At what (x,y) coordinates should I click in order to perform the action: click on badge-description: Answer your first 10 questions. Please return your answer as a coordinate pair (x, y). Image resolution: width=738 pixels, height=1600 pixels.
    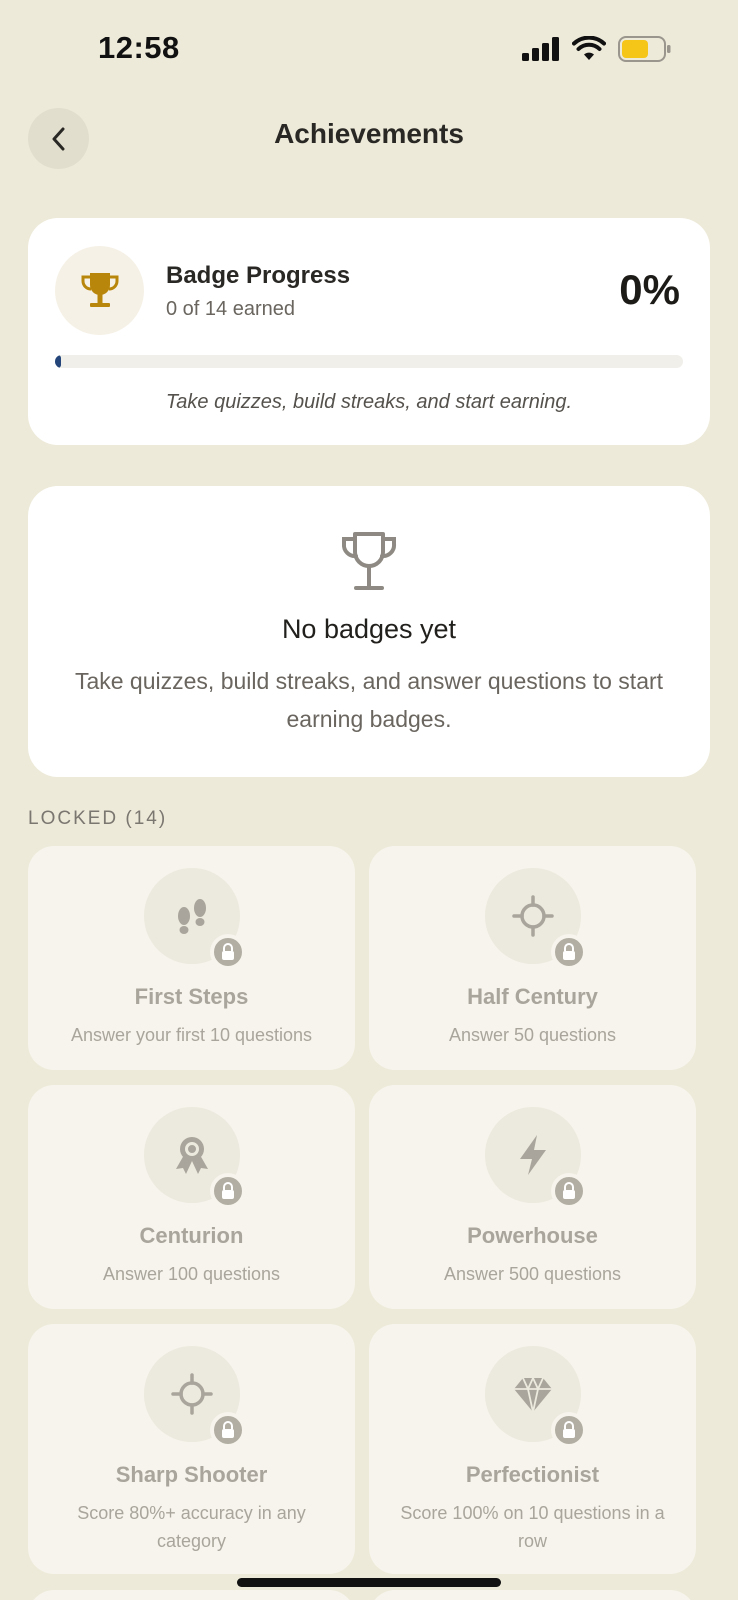
    Looking at the image, I should click on (191, 1035).